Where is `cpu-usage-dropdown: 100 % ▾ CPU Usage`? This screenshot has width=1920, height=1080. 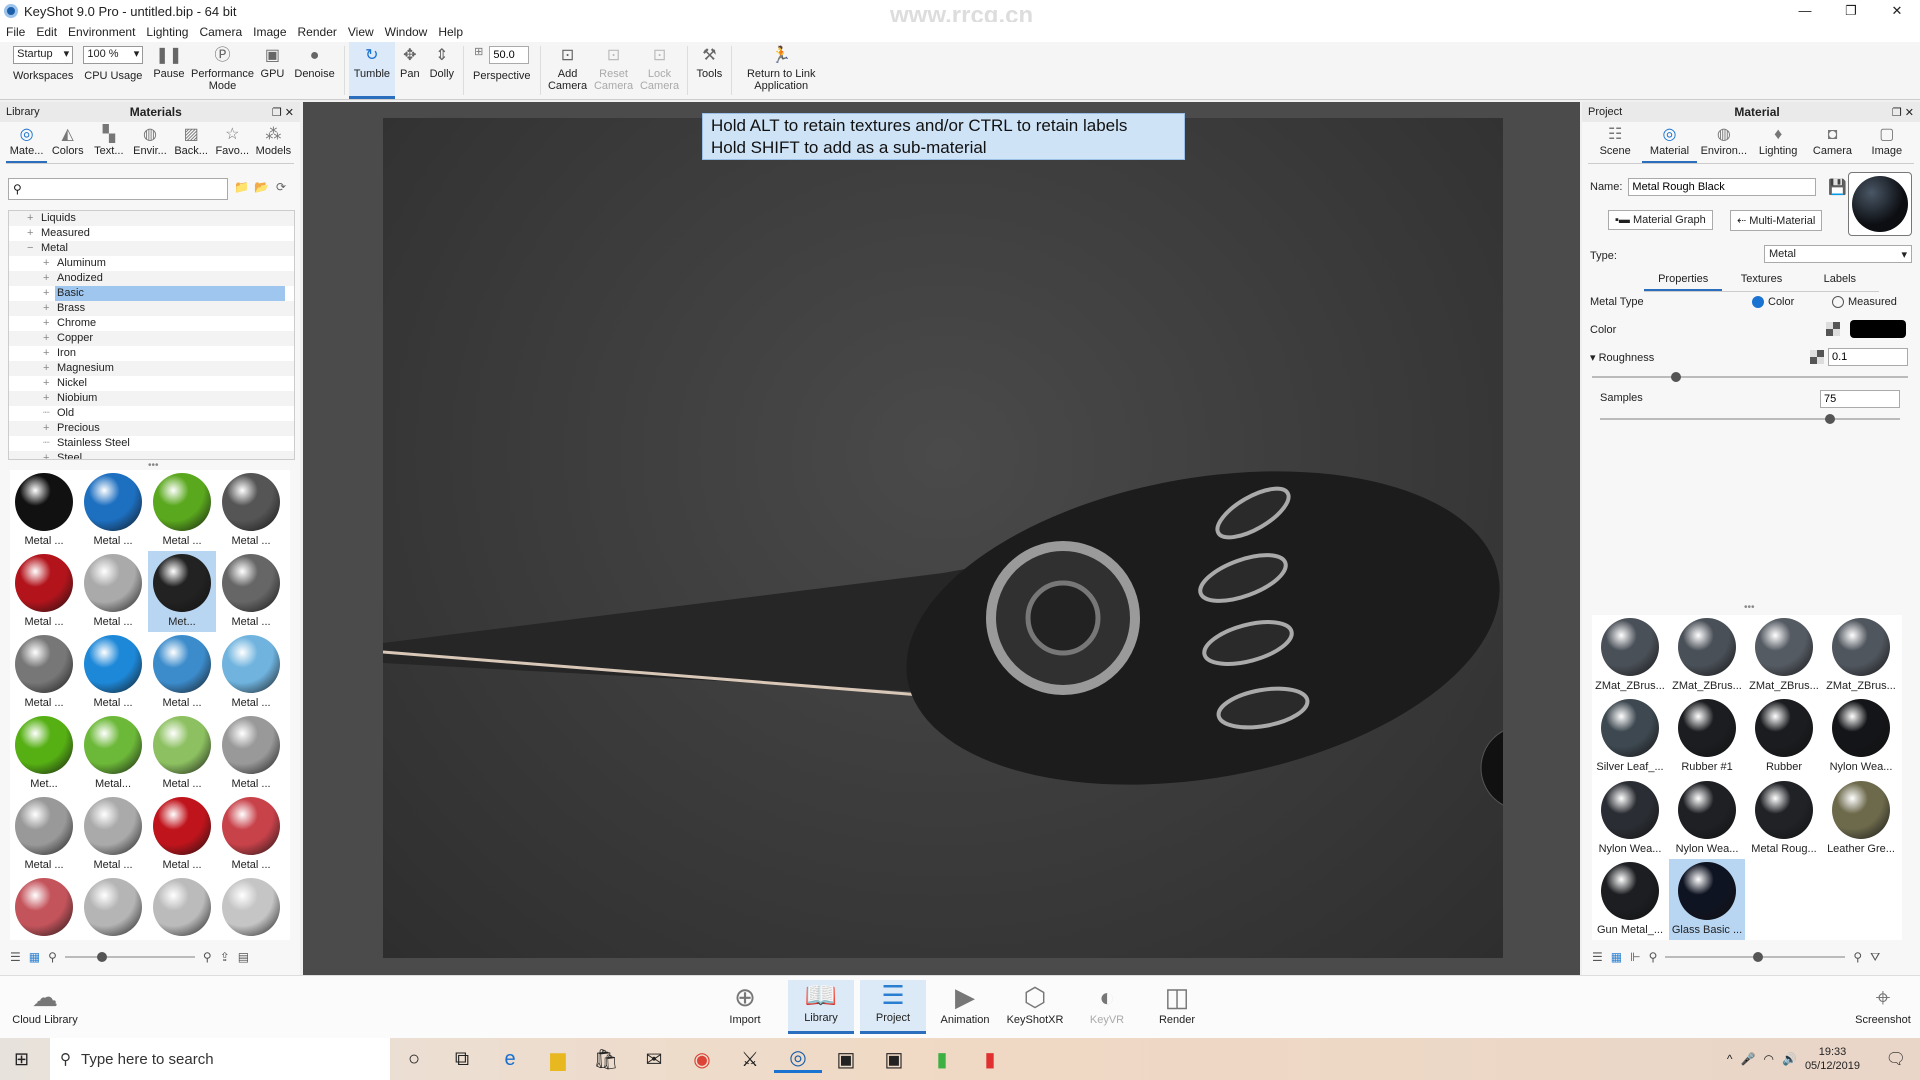
cpu-usage-dropdown: 100 % ▾ CPU Usage is located at coordinates (113, 70).